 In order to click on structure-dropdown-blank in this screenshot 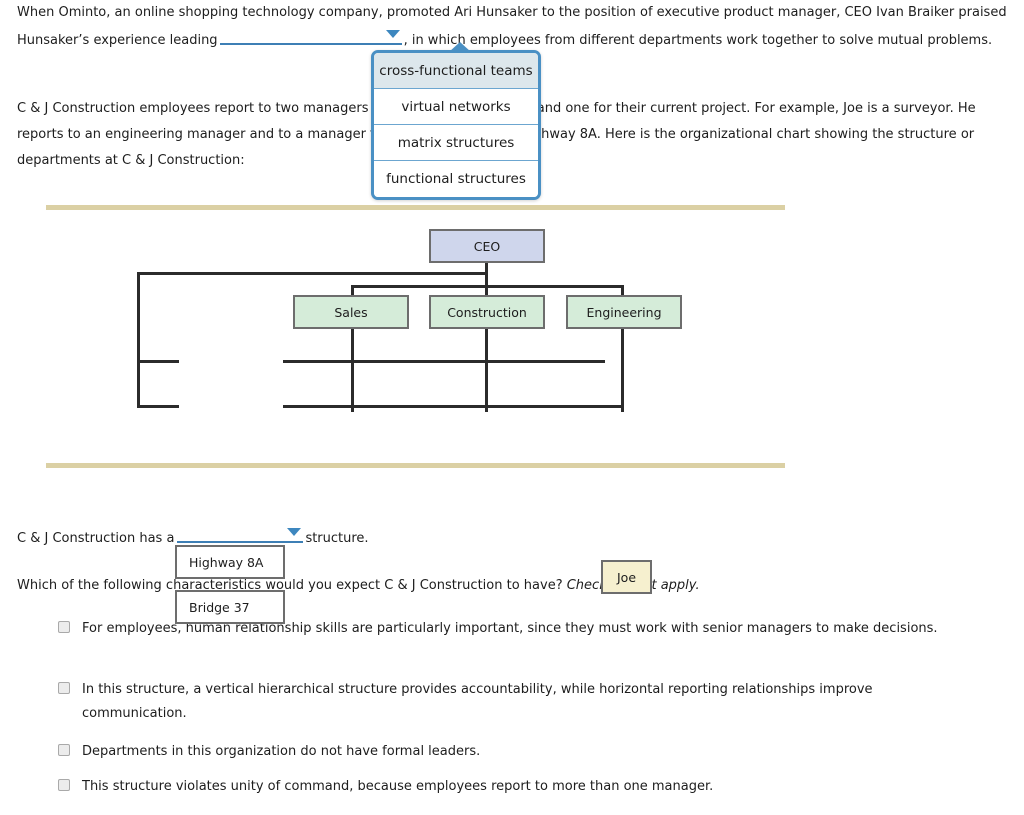, I will do `click(310, 35)`.